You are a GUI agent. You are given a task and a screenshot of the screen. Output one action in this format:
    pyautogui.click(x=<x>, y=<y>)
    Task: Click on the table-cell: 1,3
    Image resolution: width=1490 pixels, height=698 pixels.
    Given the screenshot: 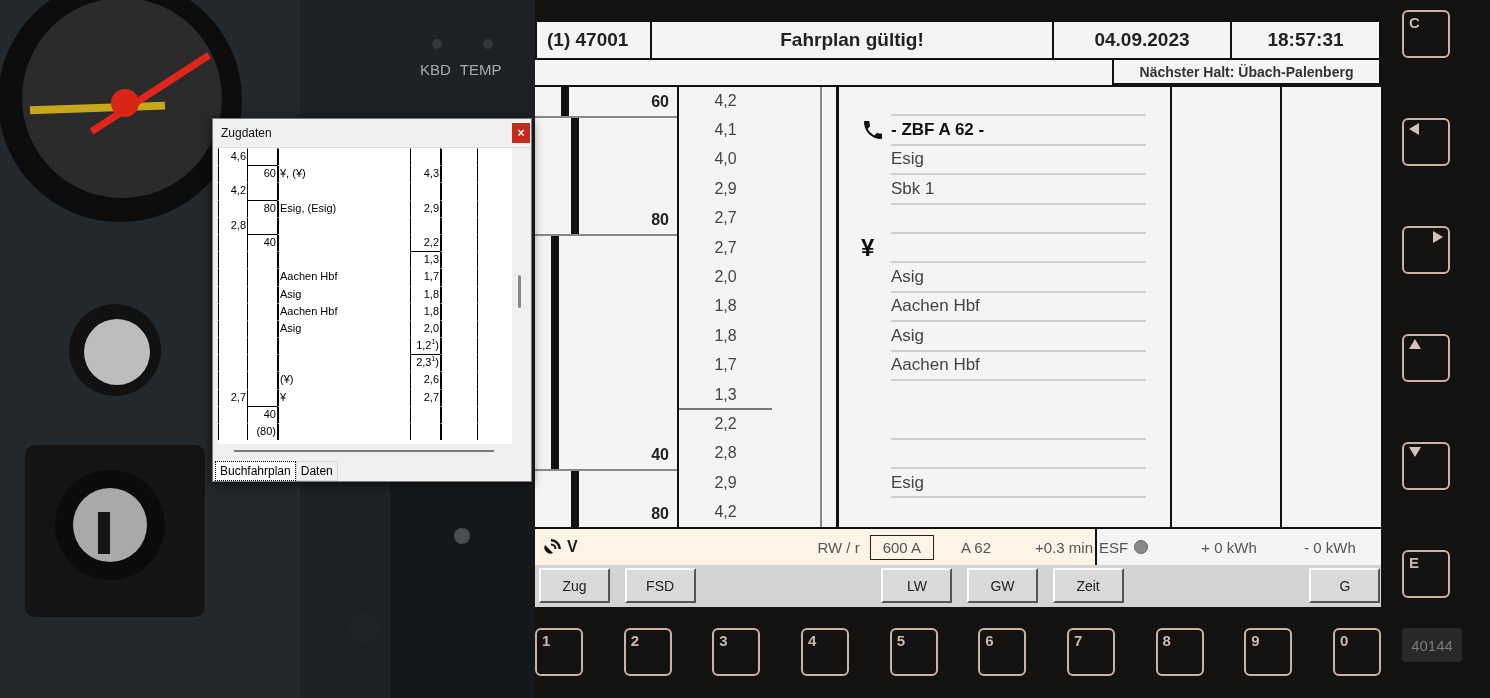 What is the action you would take?
    pyautogui.click(x=425, y=260)
    